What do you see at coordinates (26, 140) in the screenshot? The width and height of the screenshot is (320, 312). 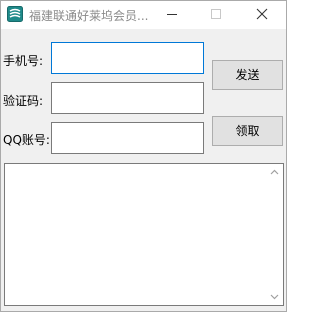 I see `qq-label: QQ账号:` at bounding box center [26, 140].